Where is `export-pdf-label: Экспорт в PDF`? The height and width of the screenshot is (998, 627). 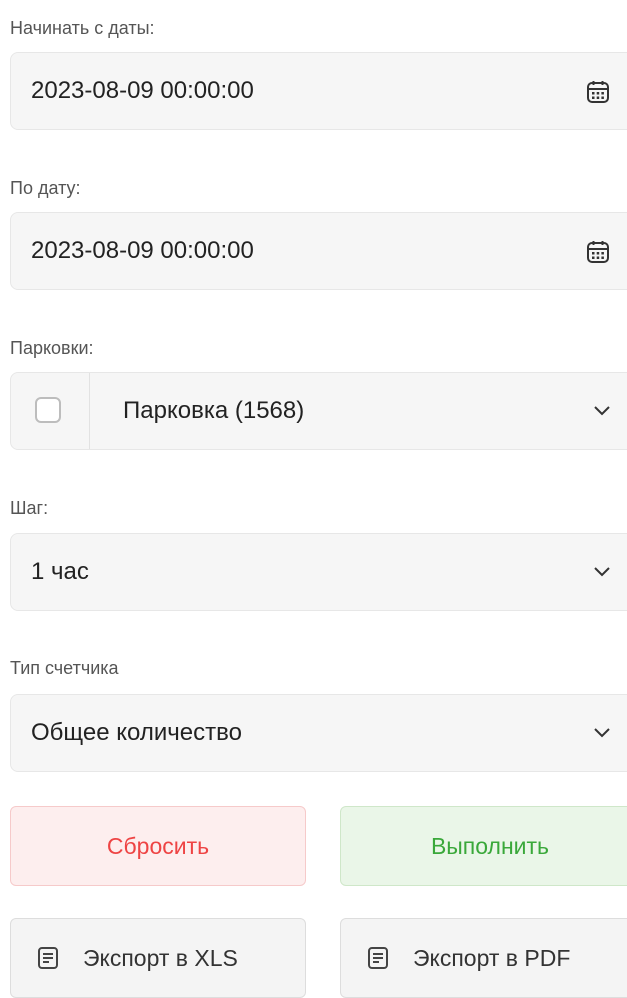 export-pdf-label: Экспорт в PDF is located at coordinates (492, 957).